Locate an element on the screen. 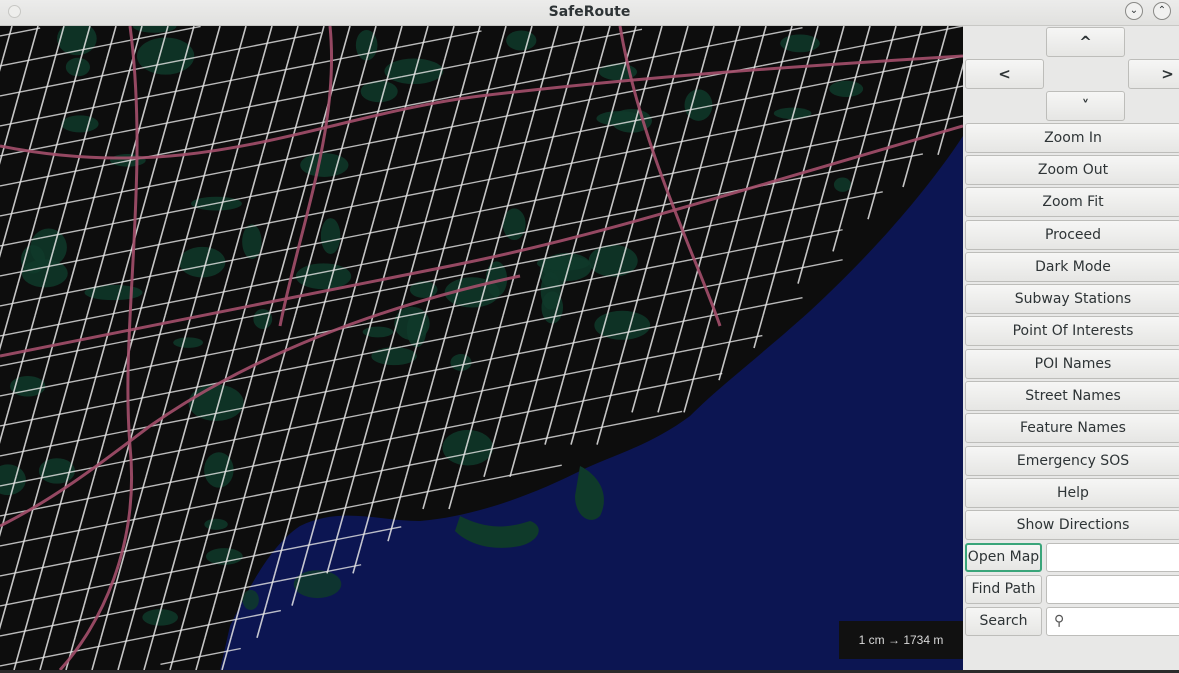 The image size is (1179, 673). zoom-fit-button: Zoom Fit is located at coordinates (1072, 202).